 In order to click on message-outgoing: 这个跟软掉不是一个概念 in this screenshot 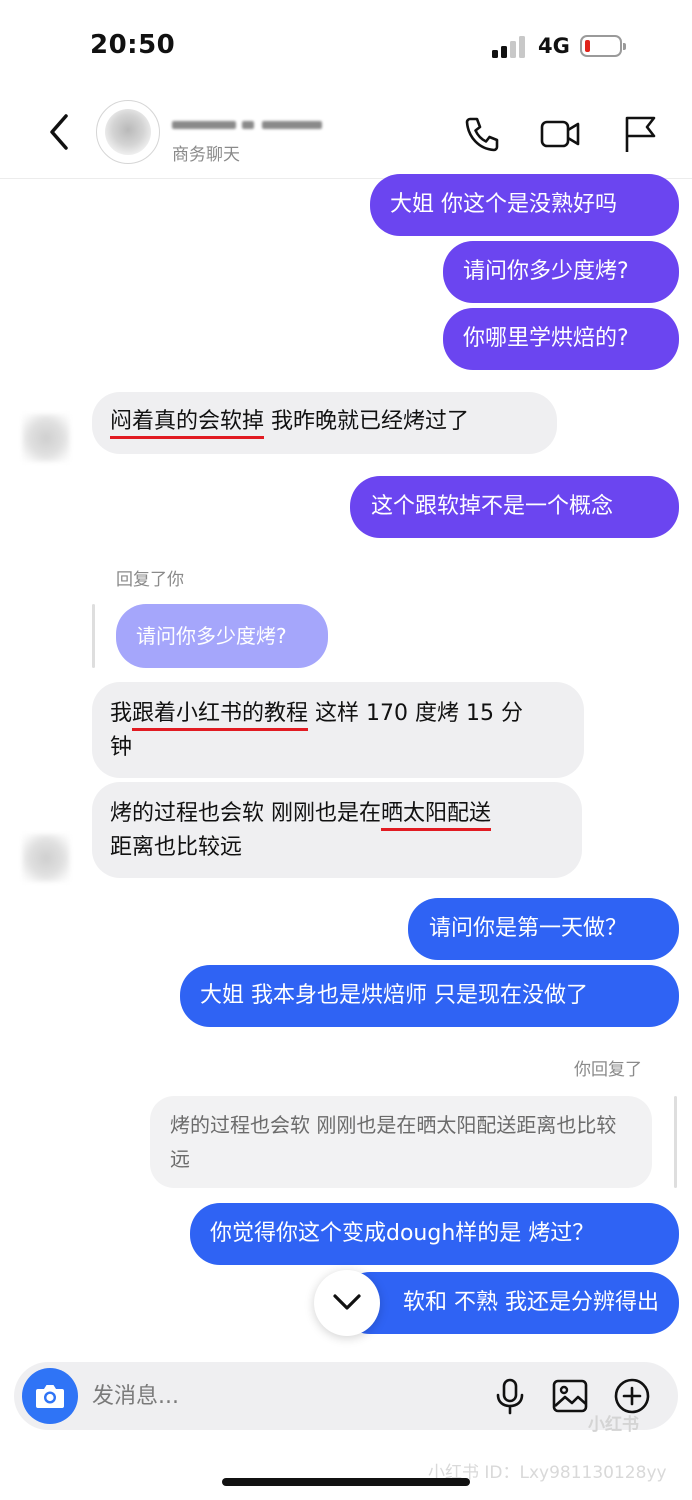, I will do `click(514, 507)`.